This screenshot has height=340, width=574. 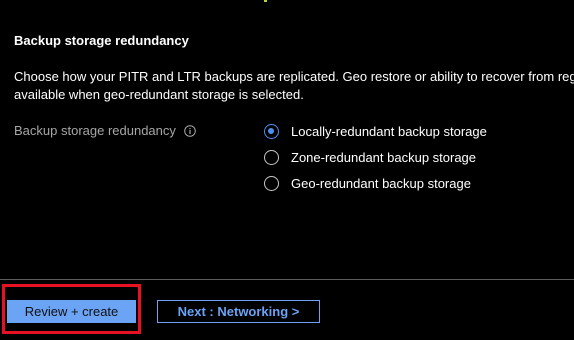 What do you see at coordinates (384, 157) in the screenshot?
I see `radio-label: Zone-redundant backup storage` at bounding box center [384, 157].